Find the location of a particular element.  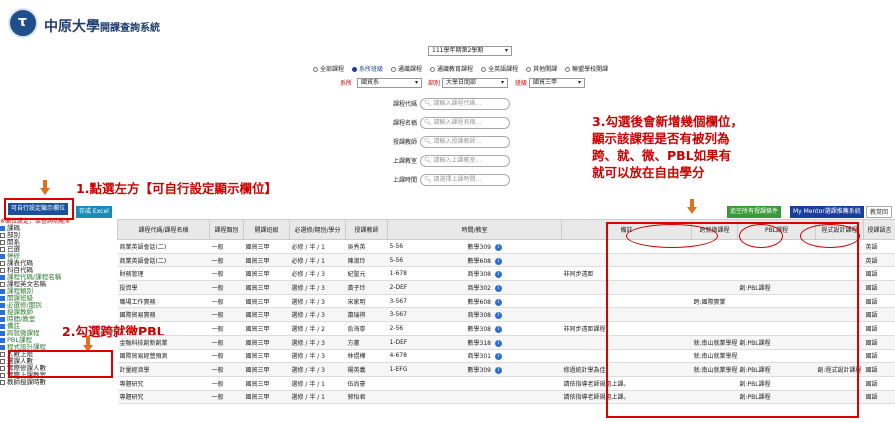

table-cell: 1-EFG is located at coordinates (426, 369).